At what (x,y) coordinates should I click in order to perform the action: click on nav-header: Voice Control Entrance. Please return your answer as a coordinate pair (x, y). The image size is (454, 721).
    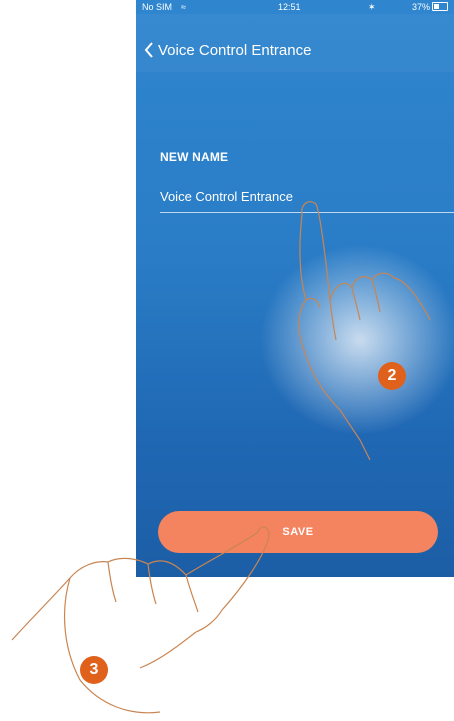
    Looking at the image, I should click on (295, 43).